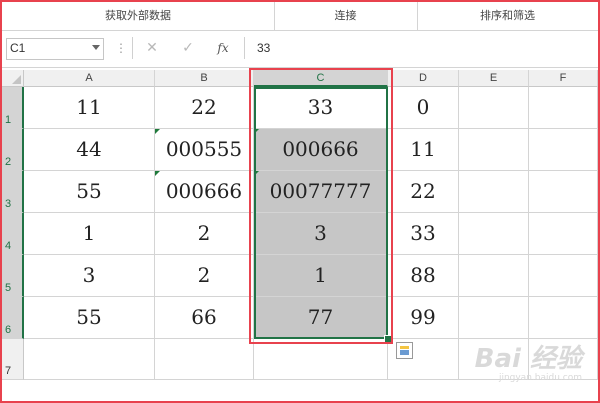 This screenshot has width=600, height=403. What do you see at coordinates (563, 276) in the screenshot?
I see `cell-f5` at bounding box center [563, 276].